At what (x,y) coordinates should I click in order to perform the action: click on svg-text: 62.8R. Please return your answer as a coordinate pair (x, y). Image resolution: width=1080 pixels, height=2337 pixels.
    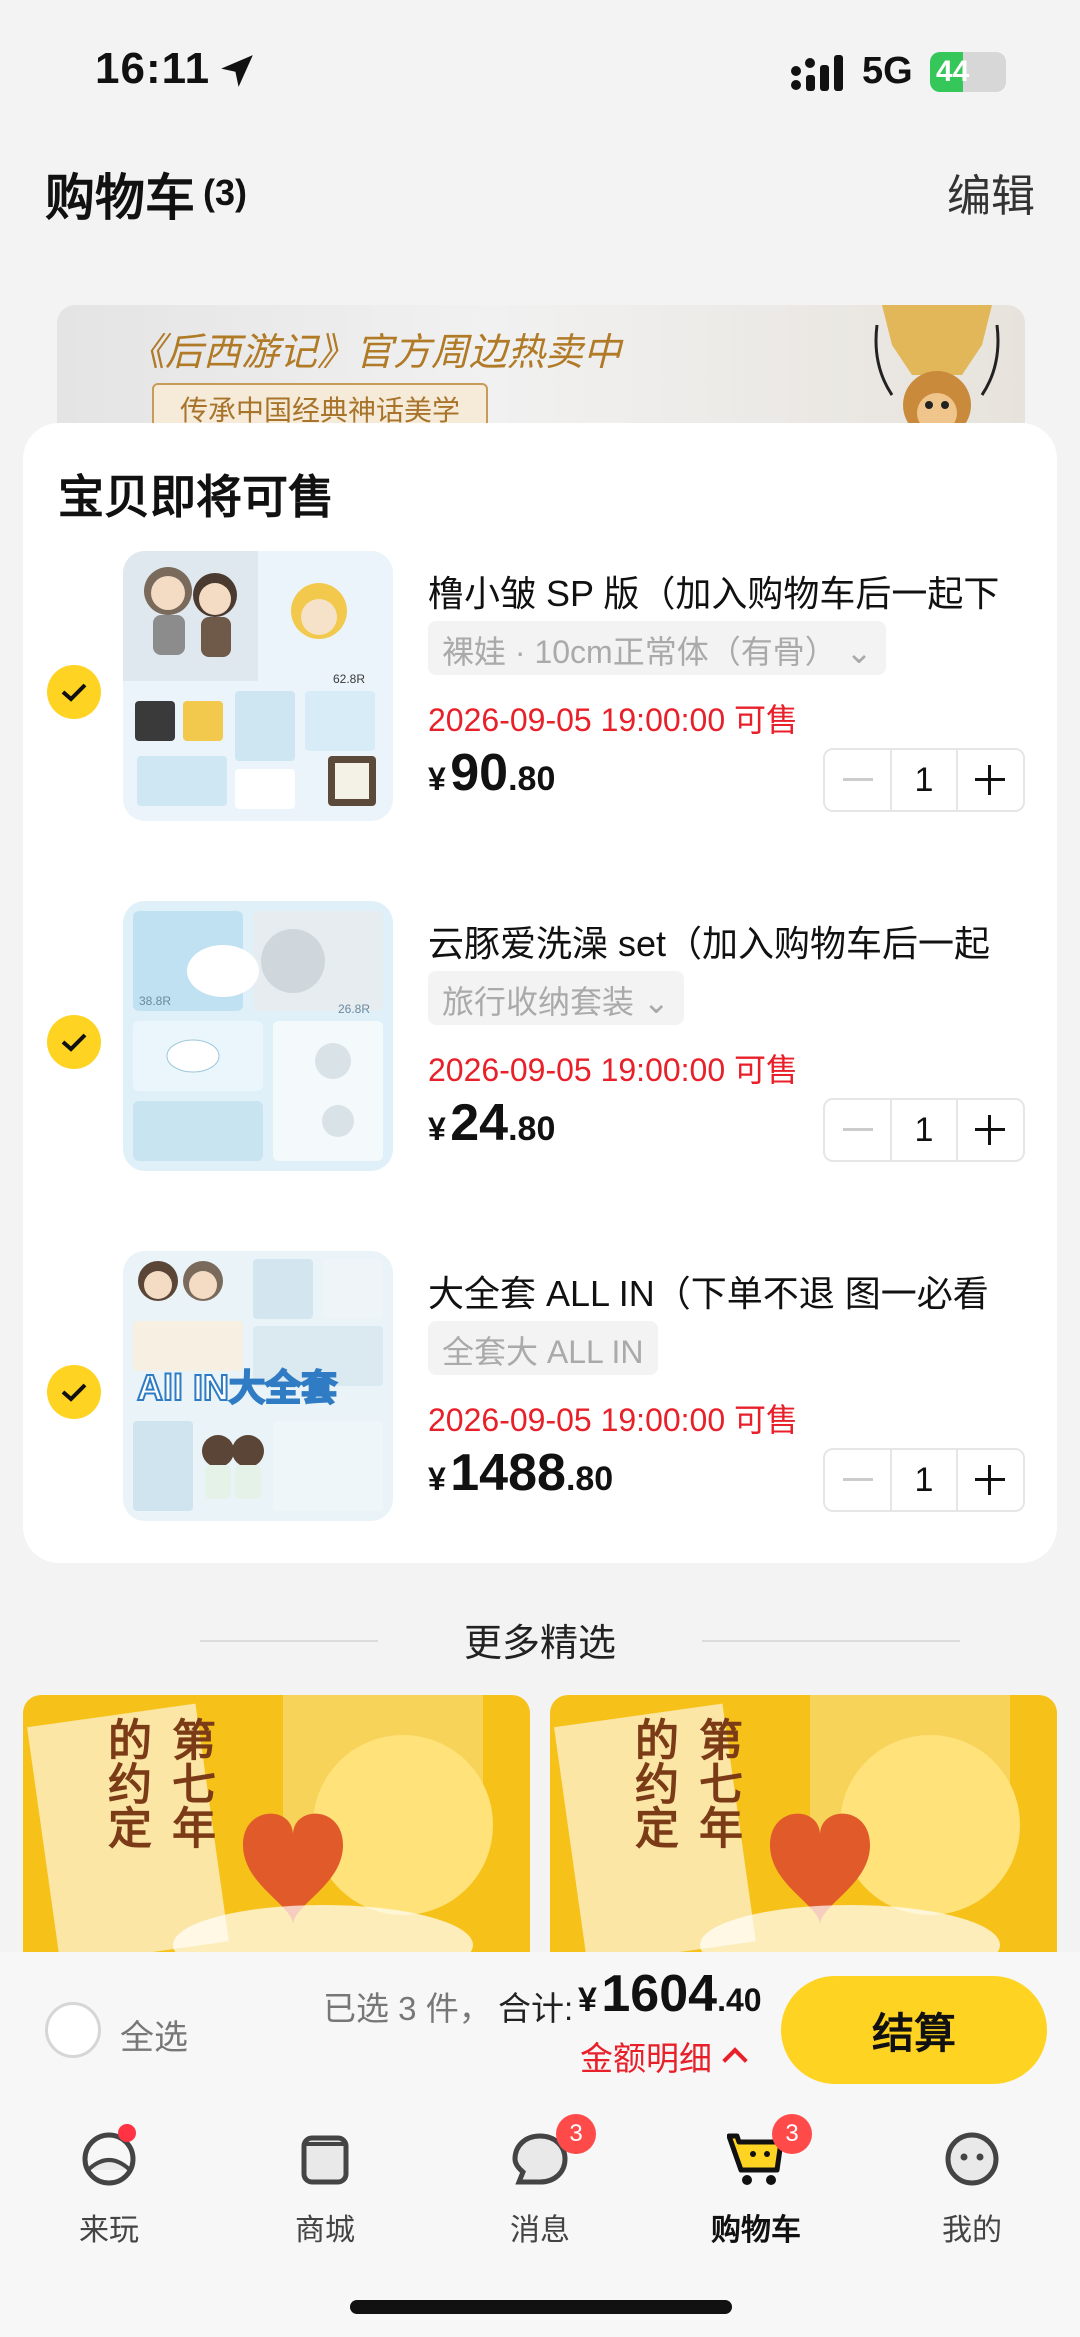
    Looking at the image, I should click on (349, 679).